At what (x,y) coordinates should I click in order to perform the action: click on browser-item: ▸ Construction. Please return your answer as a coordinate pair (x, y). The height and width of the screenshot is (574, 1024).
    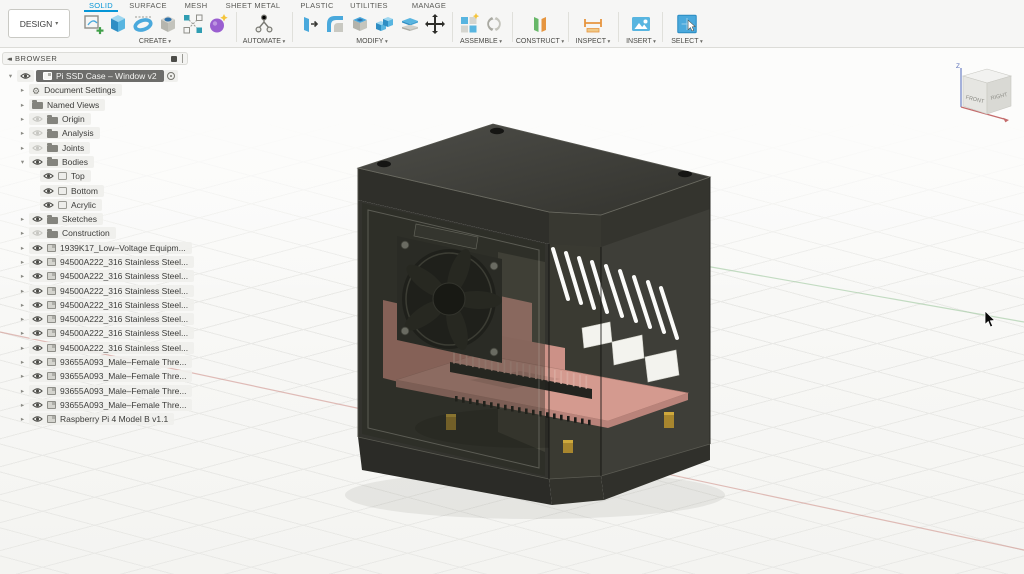
    Looking at the image, I should click on (95, 233).